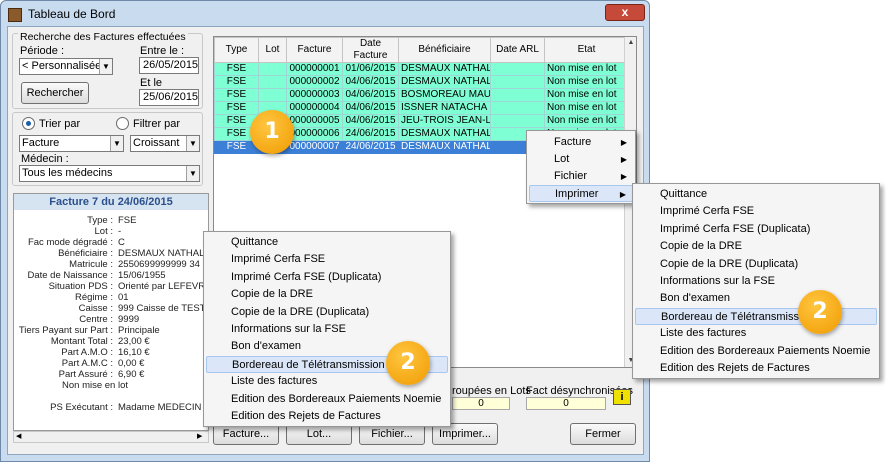 The image size is (886, 468). Describe the element at coordinates (756, 229) in the screenshot. I see `imprimer-submenu-item: Imprimé Cerfa FSE (Duplicata)` at that location.